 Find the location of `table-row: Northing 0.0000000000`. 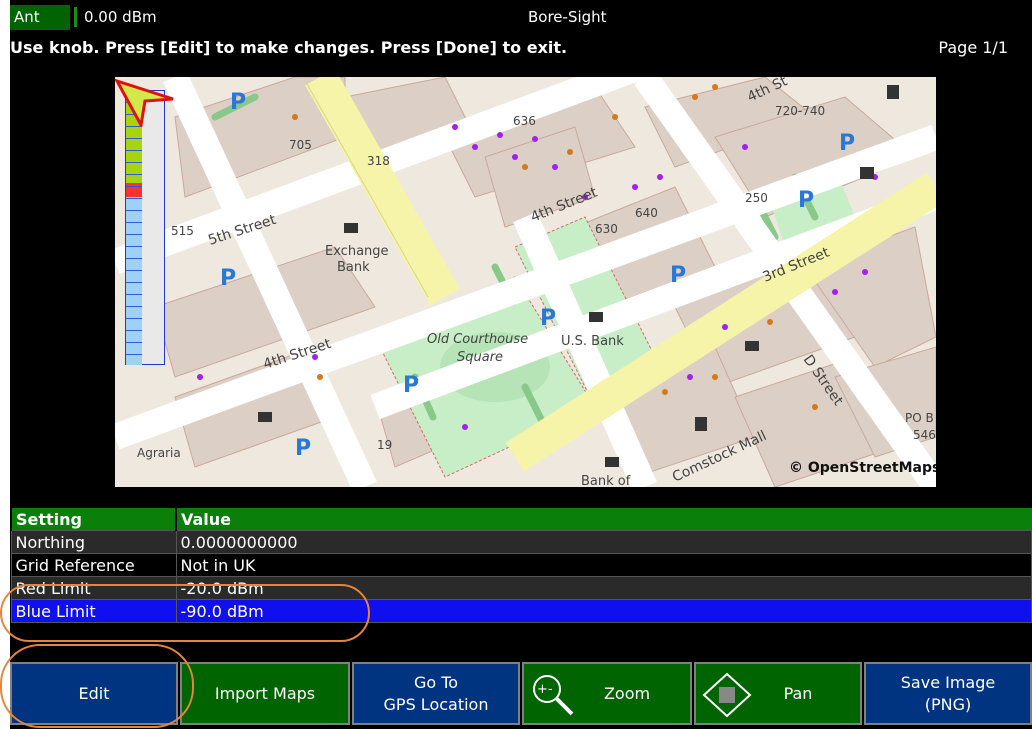

table-row: Northing 0.0000000000 is located at coordinates (521, 542).